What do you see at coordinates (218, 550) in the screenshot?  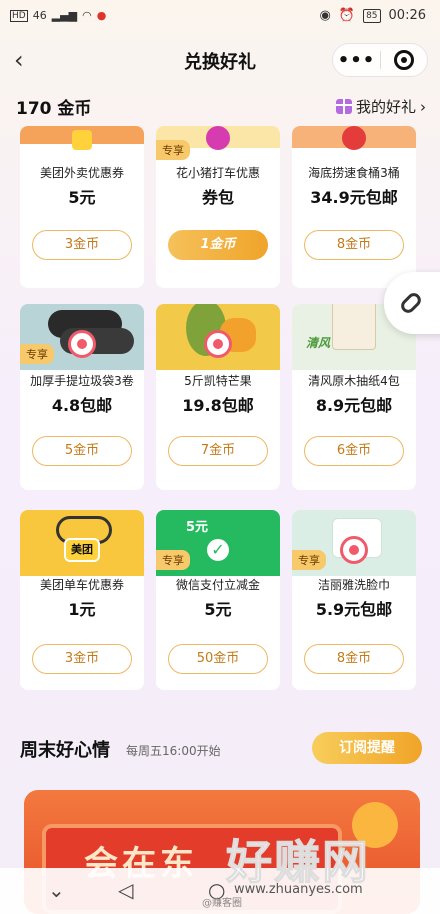 I see `wechat-pay-icon: ✓` at bounding box center [218, 550].